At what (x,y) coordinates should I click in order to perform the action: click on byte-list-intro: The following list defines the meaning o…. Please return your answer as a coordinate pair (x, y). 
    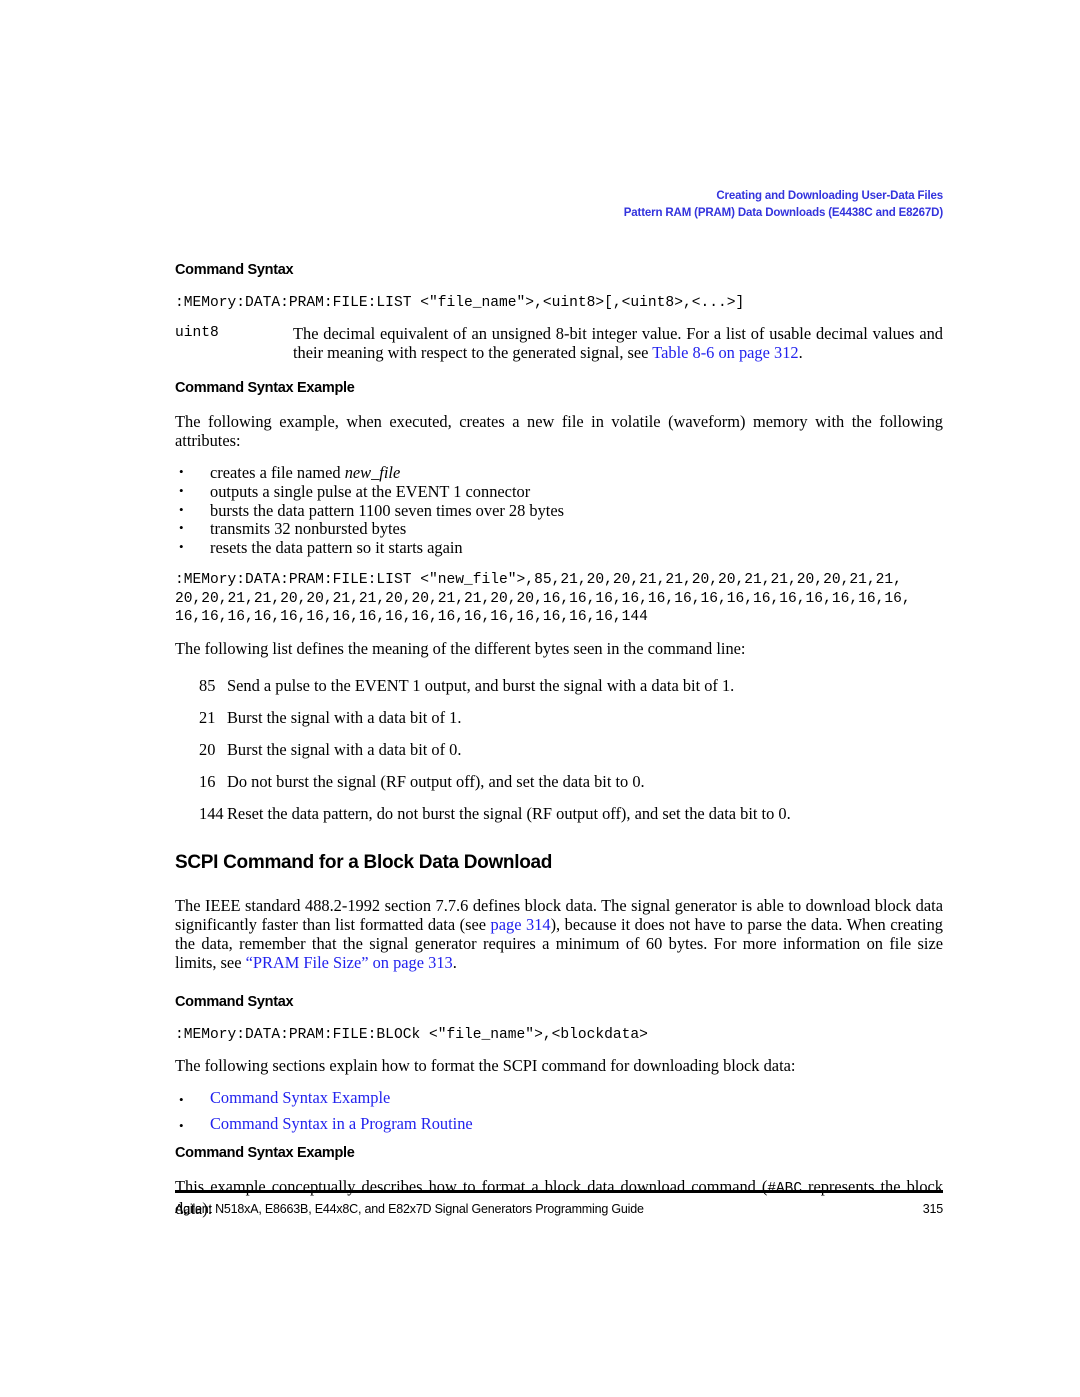
    Looking at the image, I should click on (460, 648).